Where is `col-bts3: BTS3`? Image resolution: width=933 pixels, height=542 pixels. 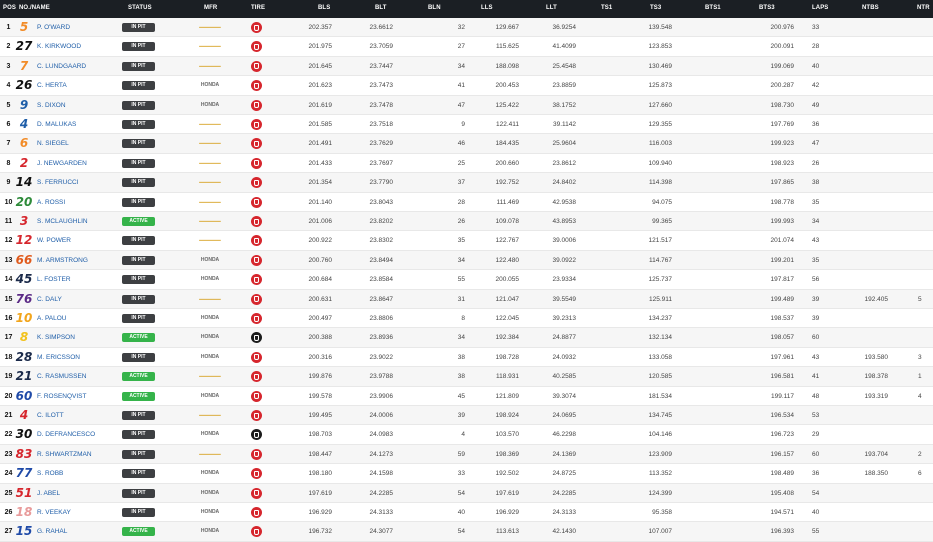
col-bts3: BTS3 is located at coordinates (767, 8).